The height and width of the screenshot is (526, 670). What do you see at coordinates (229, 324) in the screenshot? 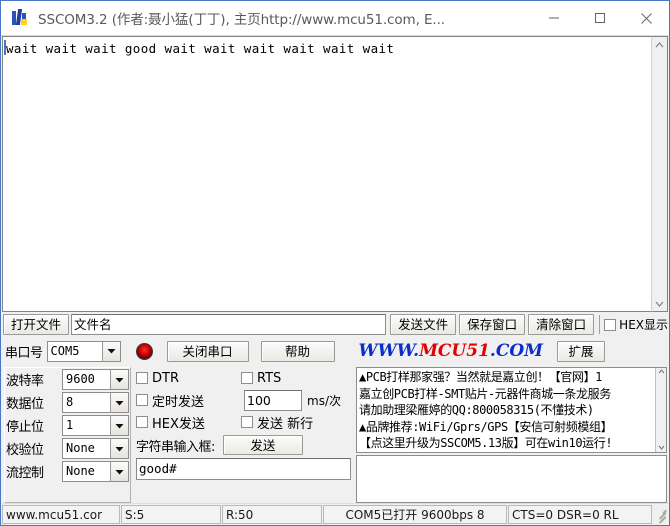
I see `file-name-input: 文件名` at bounding box center [229, 324].